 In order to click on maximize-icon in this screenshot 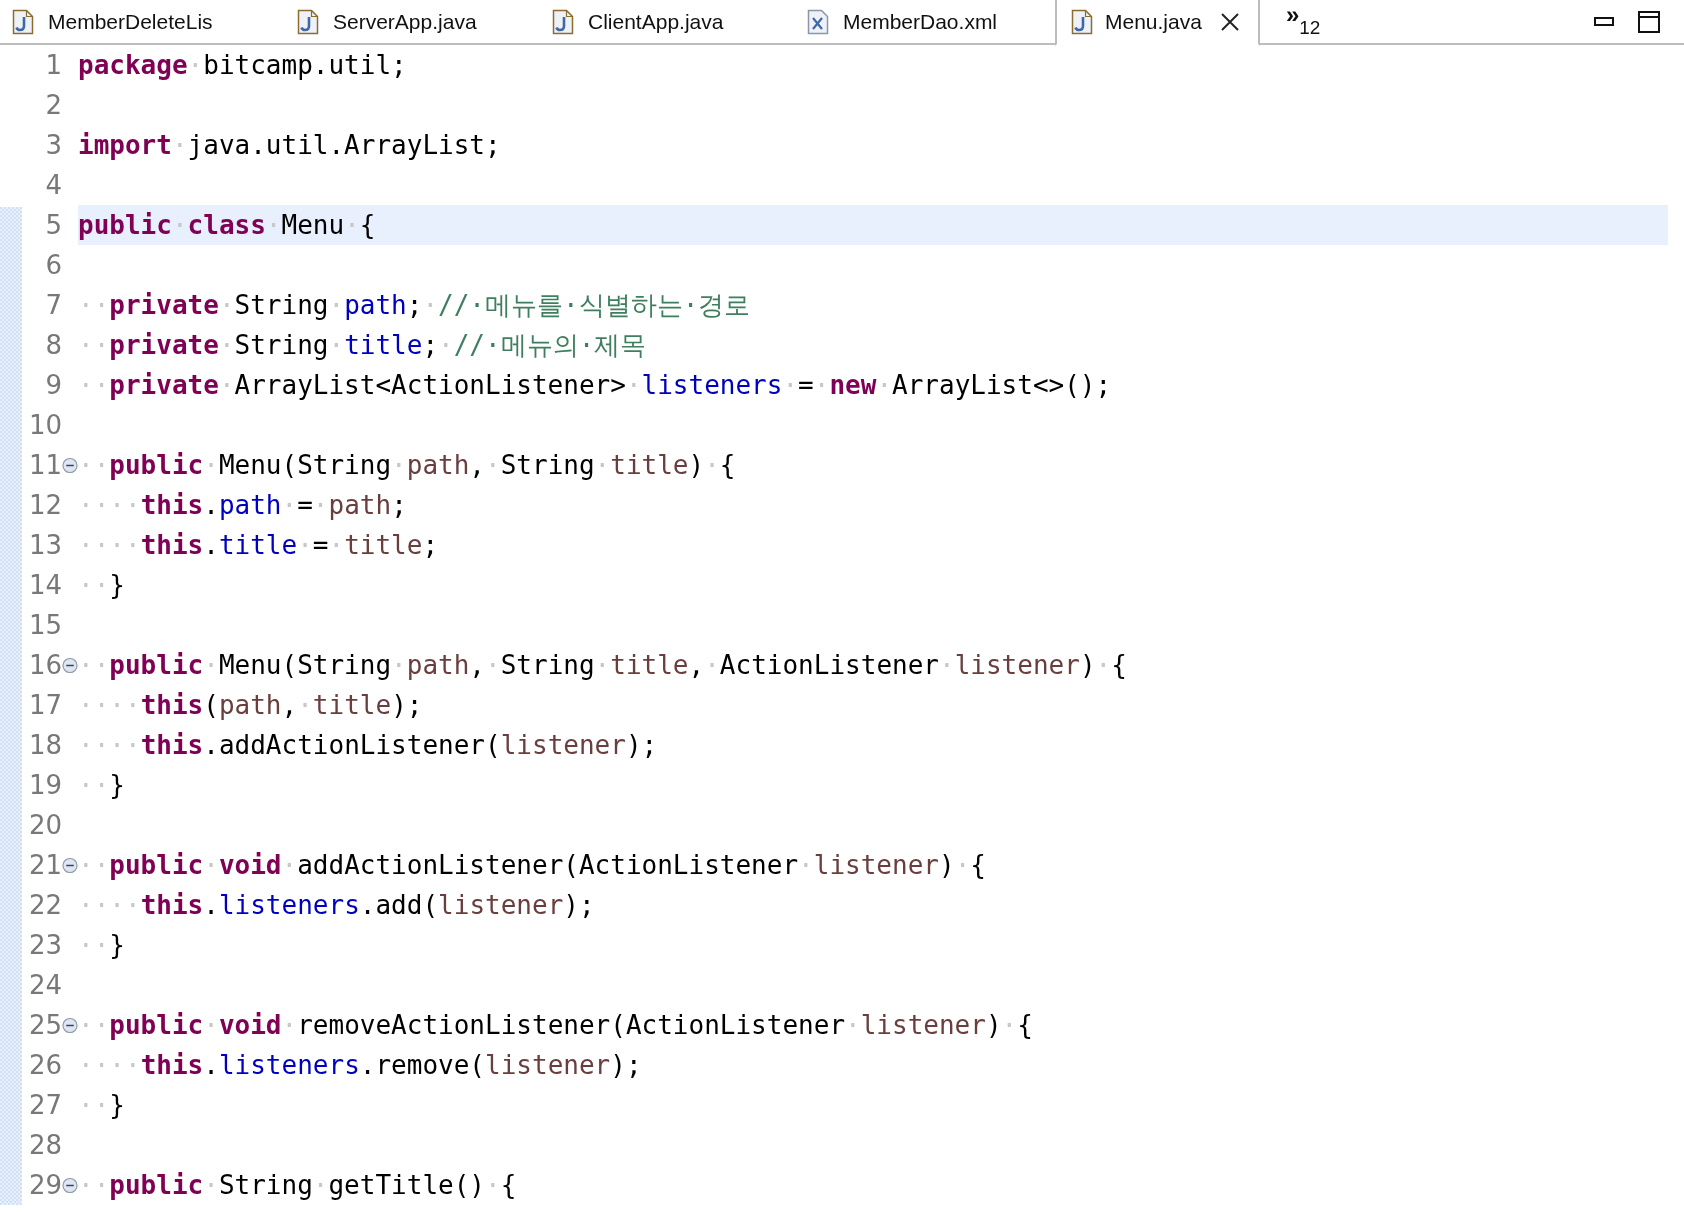, I will do `click(1649, 21)`.